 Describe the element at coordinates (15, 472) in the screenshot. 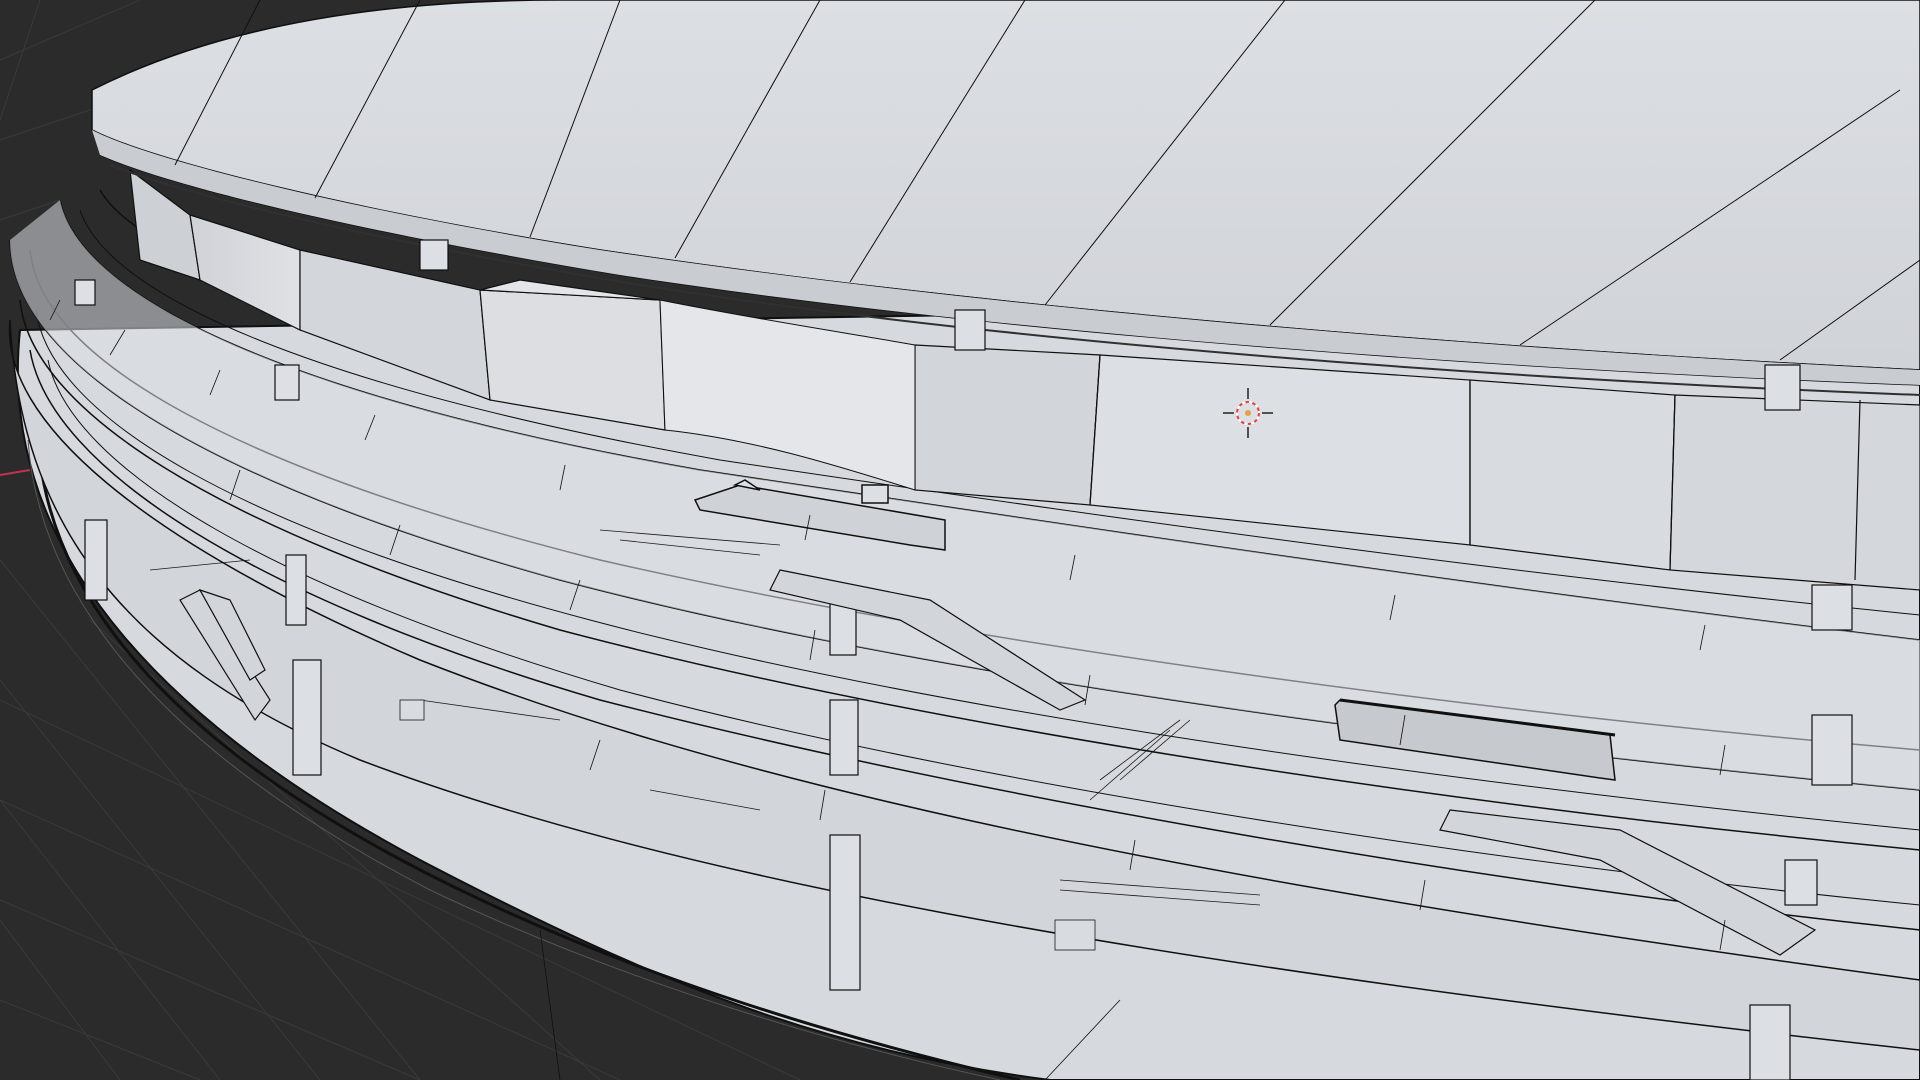

I see `x-axis-line` at that location.